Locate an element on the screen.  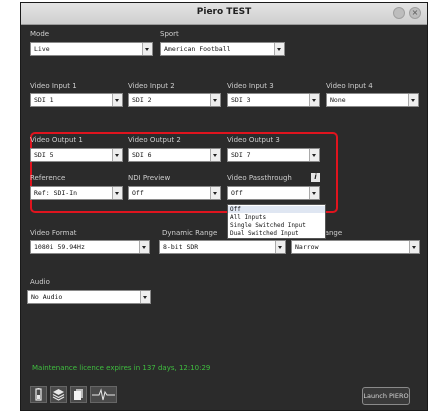
title-bar: Piero TEST × is located at coordinates (224, 14).